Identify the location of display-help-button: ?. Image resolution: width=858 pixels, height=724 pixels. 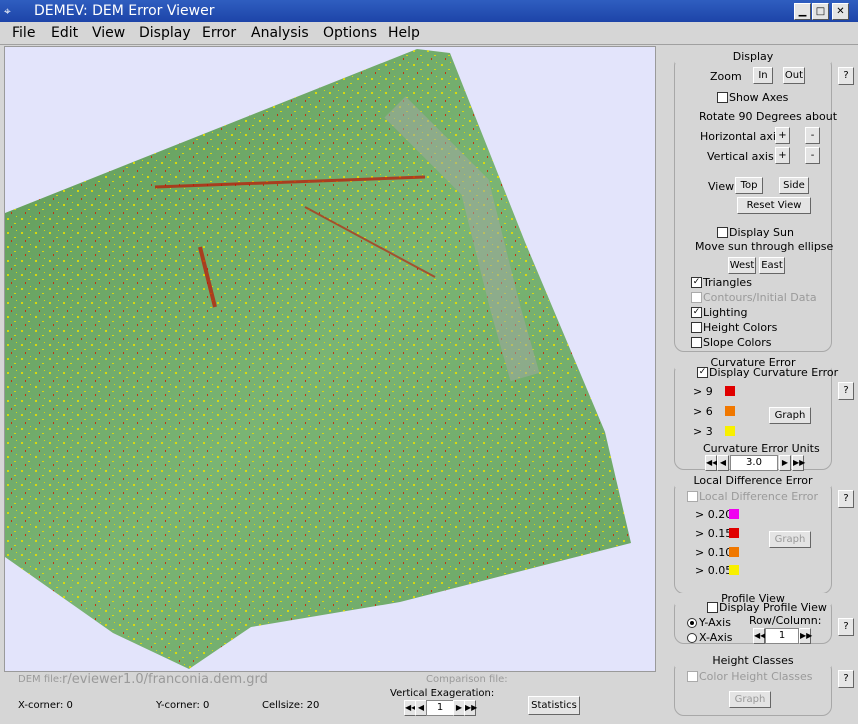
(846, 76).